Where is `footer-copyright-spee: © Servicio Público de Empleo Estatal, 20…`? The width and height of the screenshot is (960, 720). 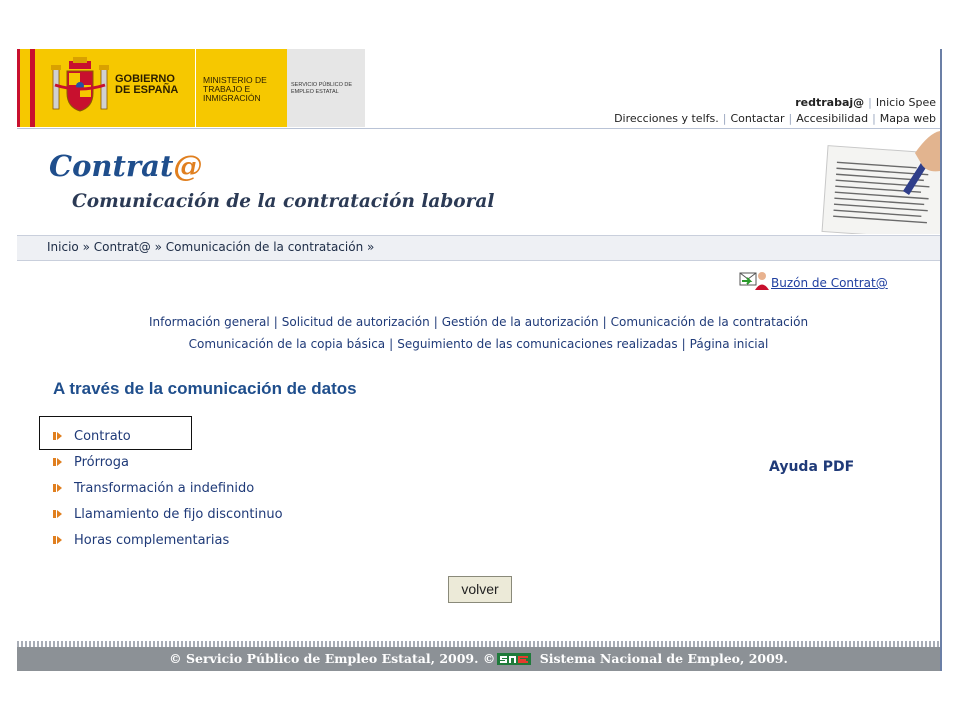
footer-copyright-spee: © Servicio Público de Empleo Estatal, 20… is located at coordinates (324, 658).